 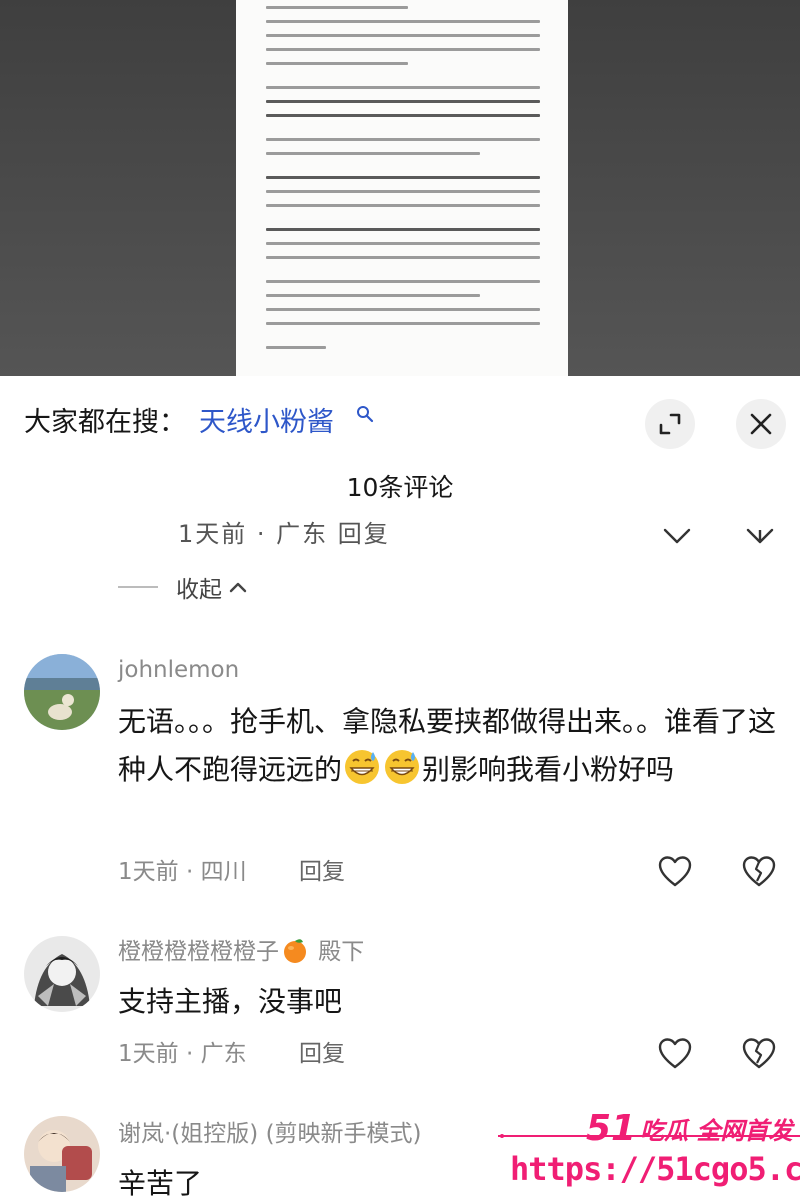 I want to click on comment-text: 支持主播，没事吧, so click(x=230, y=1001).